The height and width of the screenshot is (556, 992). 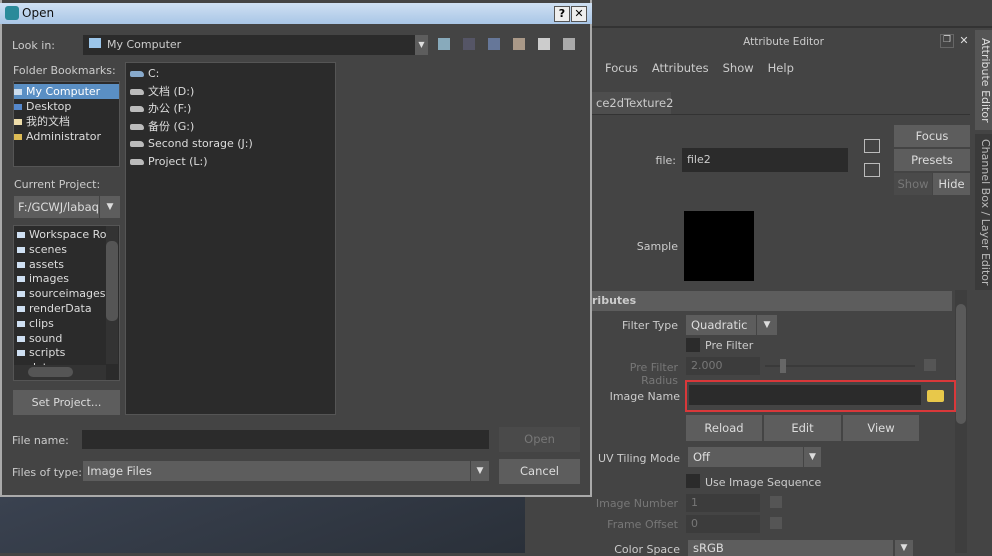 I want to click on pre-filter-checkbox, so click(x=693, y=345).